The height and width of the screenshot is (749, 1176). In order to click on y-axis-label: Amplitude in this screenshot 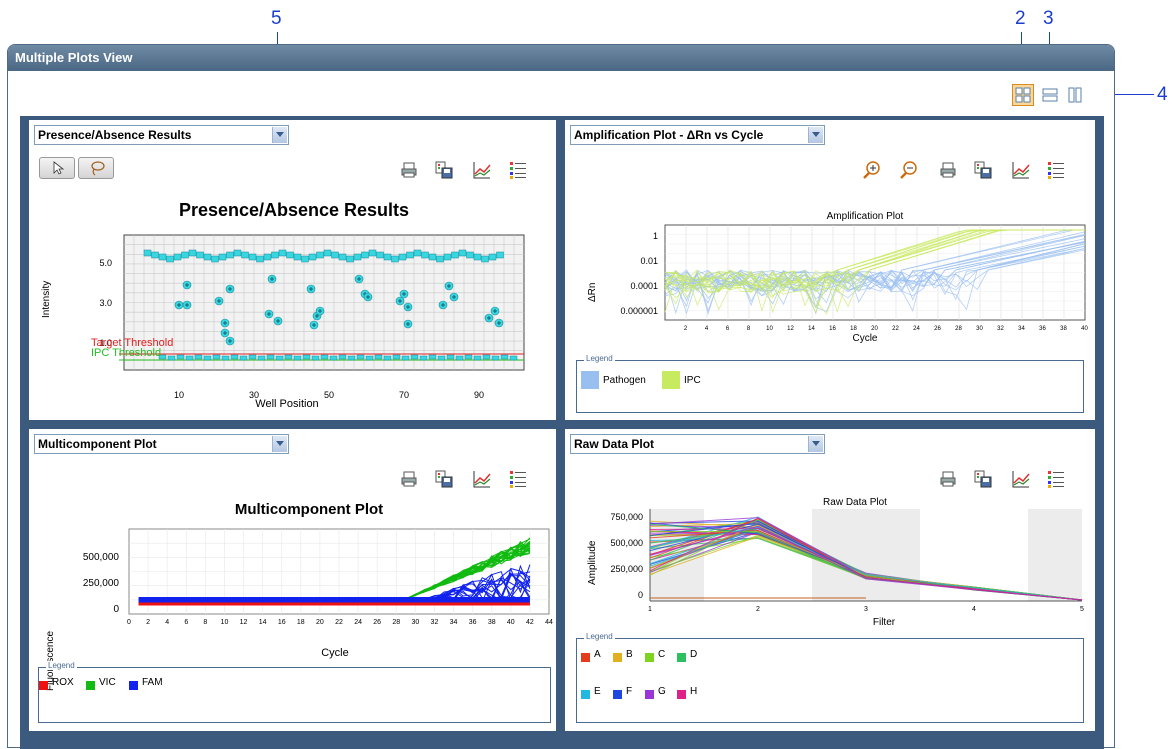, I will do `click(592, 562)`.